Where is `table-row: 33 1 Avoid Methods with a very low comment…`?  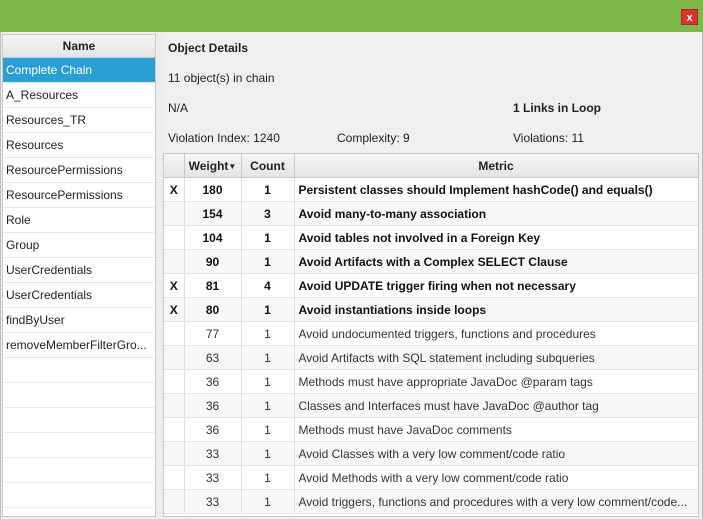
table-row: 33 1 Avoid Methods with a very low comment… is located at coordinates (431, 477).